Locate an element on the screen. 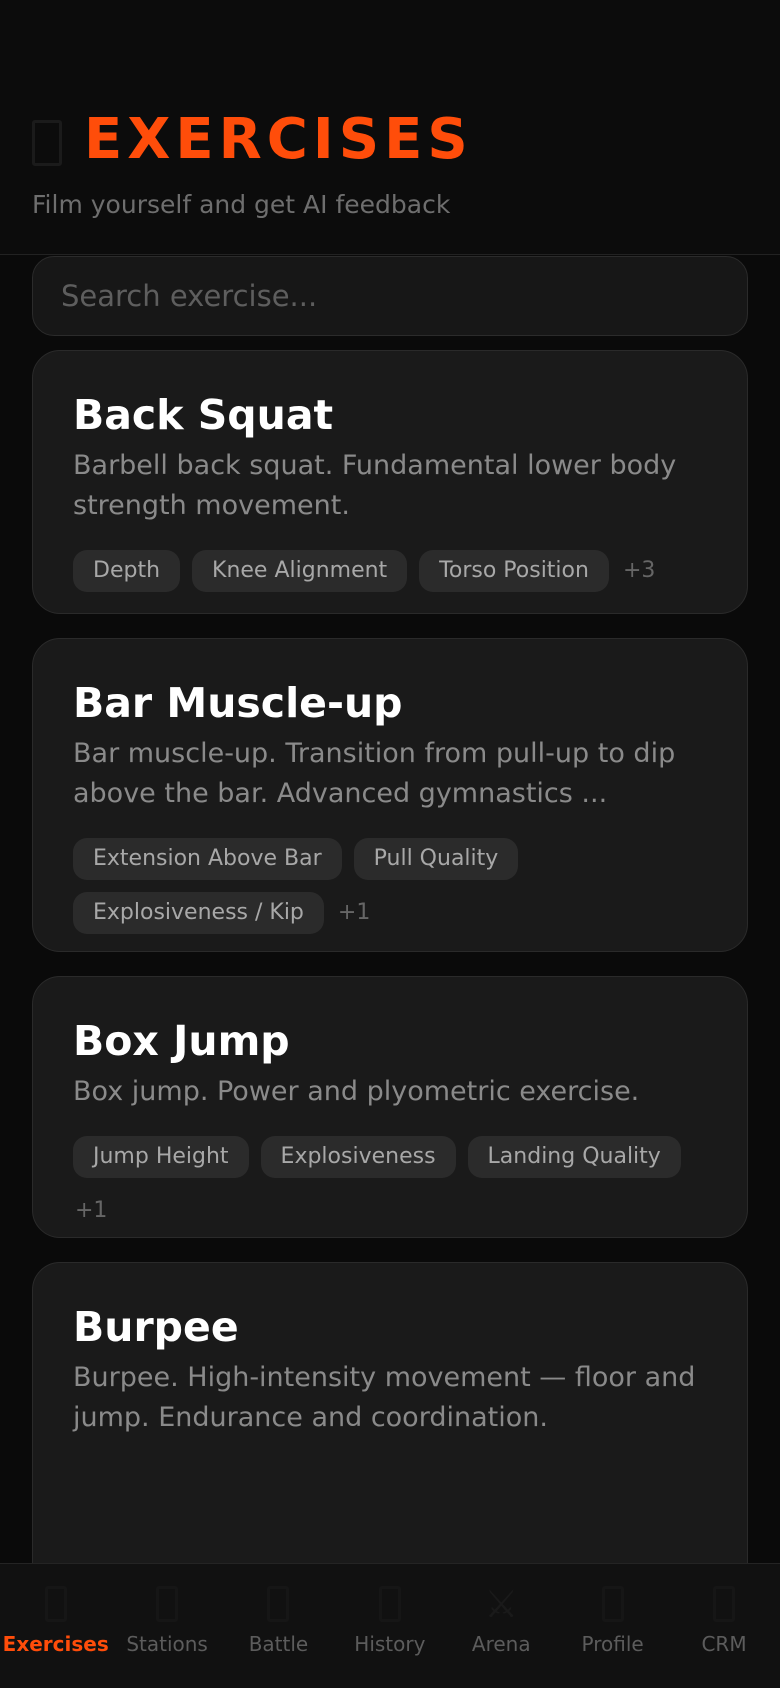 Image resolution: width=780 pixels, height=1688 pixels. battle-icon is located at coordinates (278, 1604).